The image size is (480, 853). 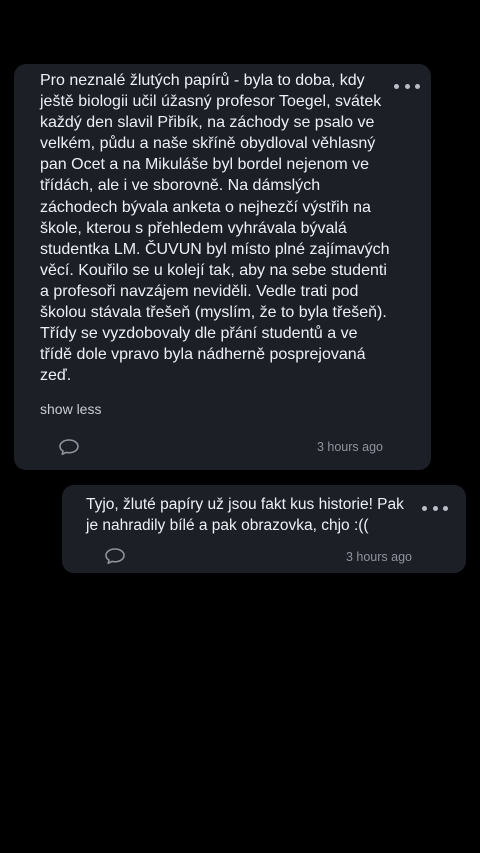 What do you see at coordinates (378, 557) in the screenshot?
I see `reply-timestamp: 3 hours ago` at bounding box center [378, 557].